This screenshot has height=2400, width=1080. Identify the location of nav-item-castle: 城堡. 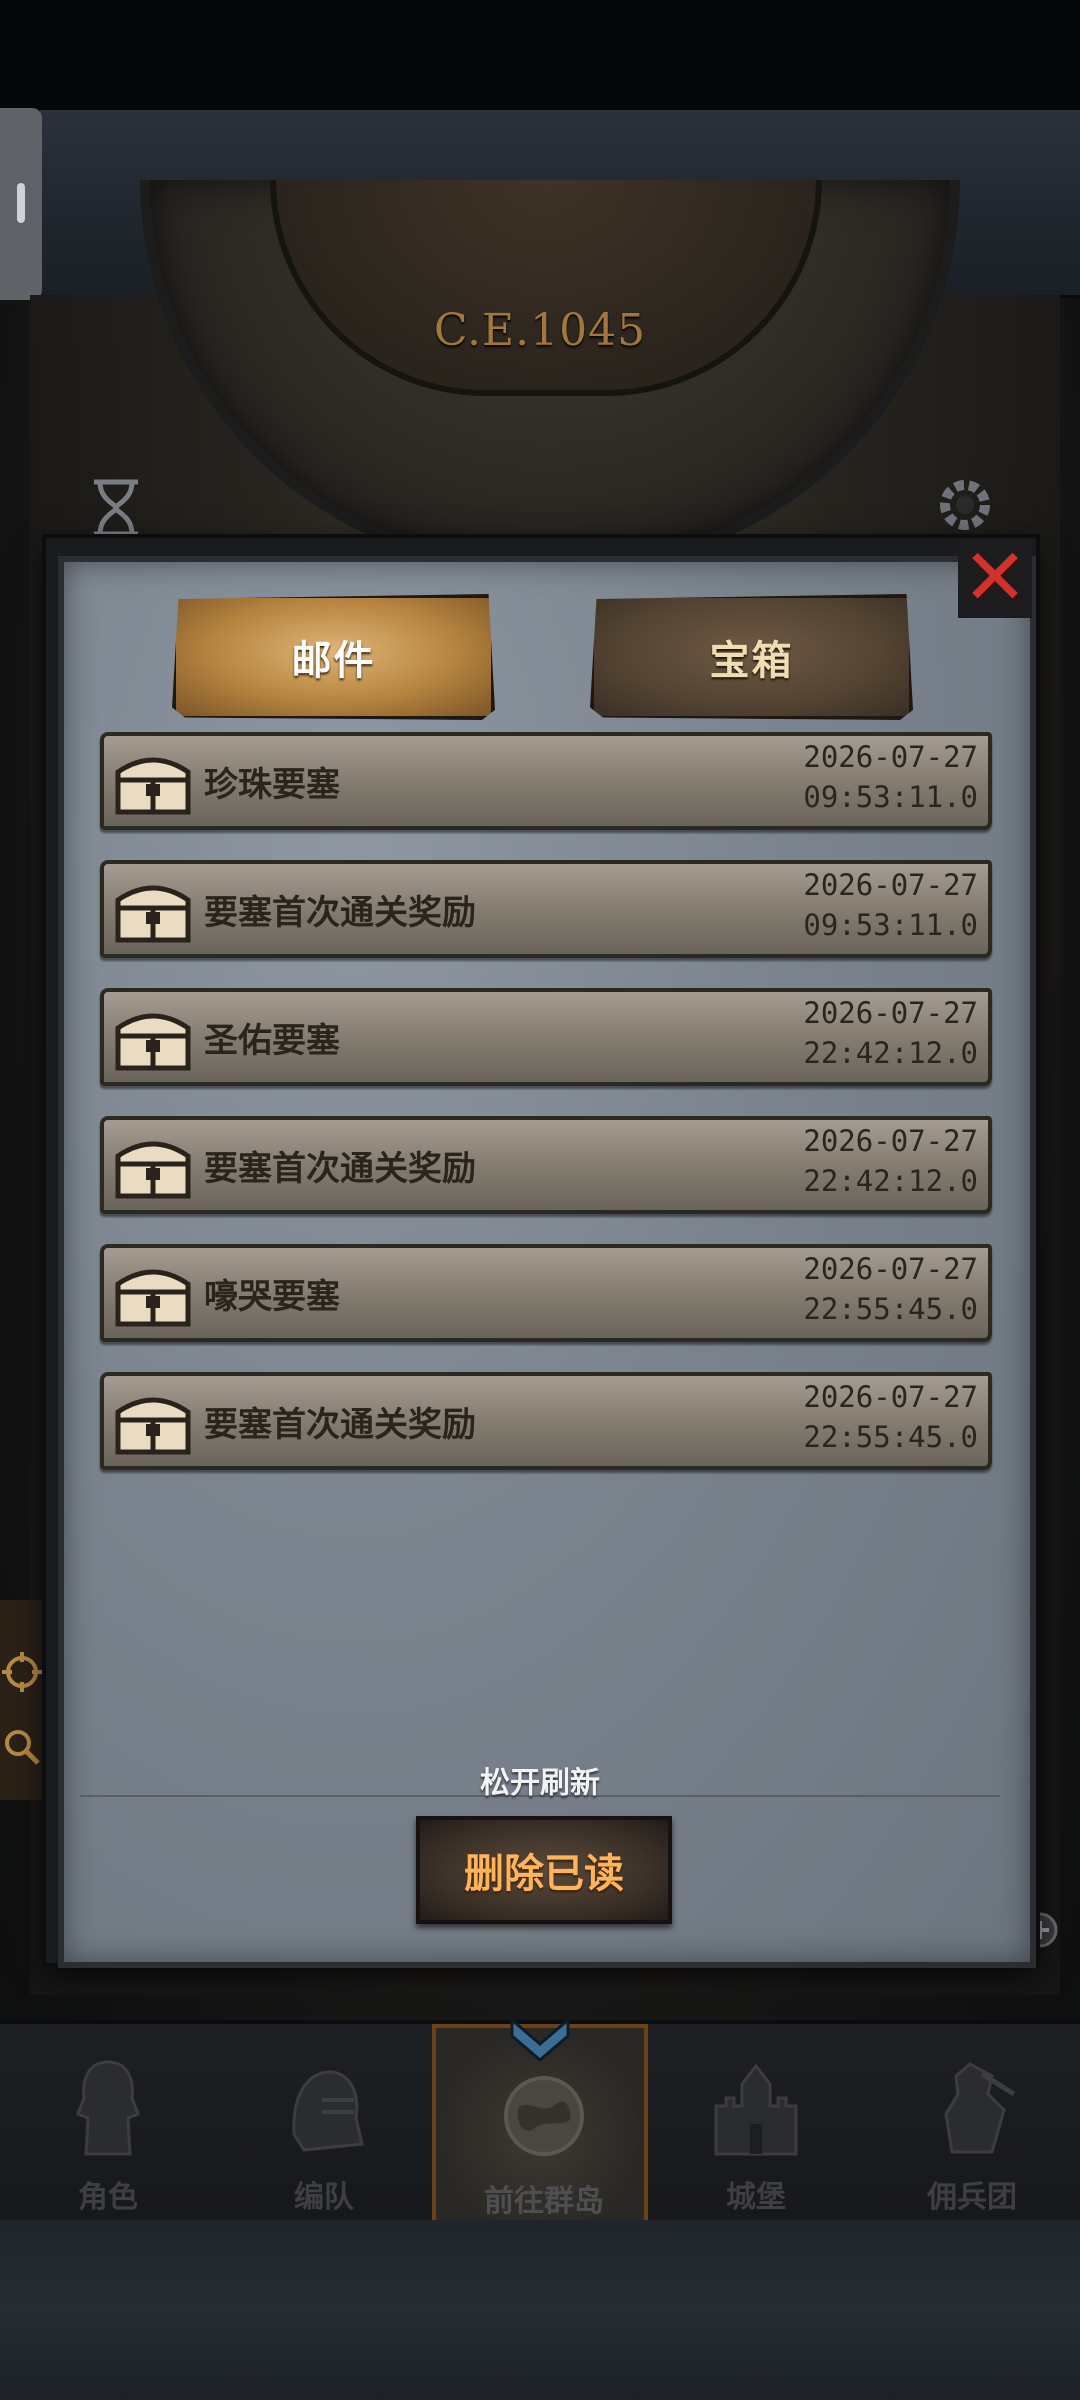
(756, 2124).